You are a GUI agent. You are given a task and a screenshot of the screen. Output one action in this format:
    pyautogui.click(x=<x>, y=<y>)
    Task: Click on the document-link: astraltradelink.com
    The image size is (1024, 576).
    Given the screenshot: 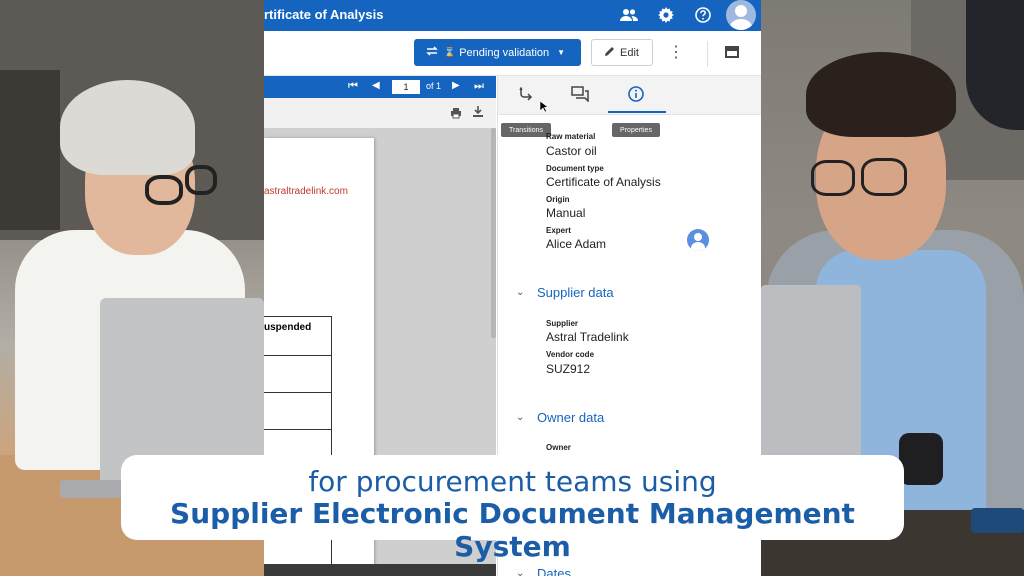 What is the action you would take?
    pyautogui.click(x=306, y=191)
    